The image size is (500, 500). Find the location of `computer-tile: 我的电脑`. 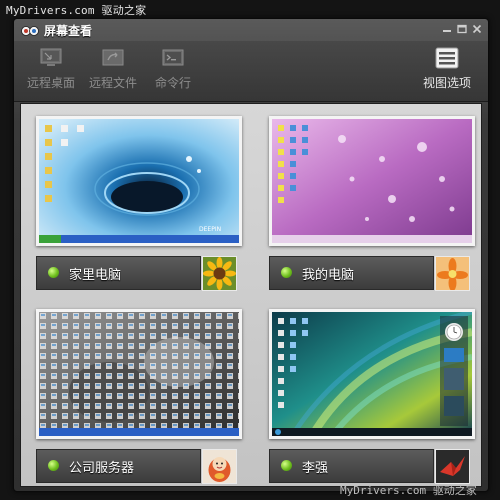

computer-tile: 我的电脑 is located at coordinates (372, 206).